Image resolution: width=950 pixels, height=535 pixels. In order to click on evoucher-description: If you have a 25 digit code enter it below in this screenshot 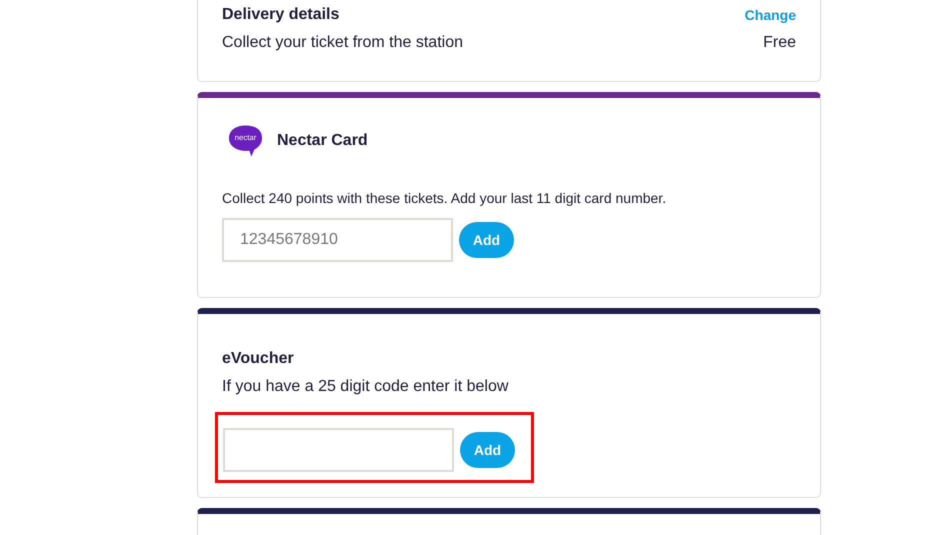, I will do `click(366, 387)`.